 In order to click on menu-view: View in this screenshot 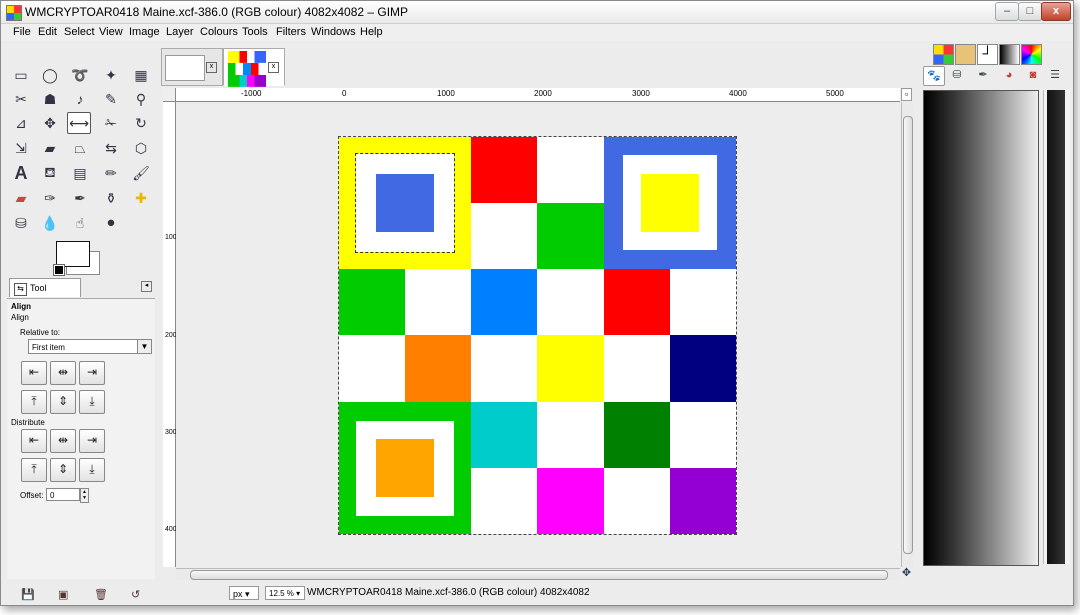, I will do `click(111, 32)`.